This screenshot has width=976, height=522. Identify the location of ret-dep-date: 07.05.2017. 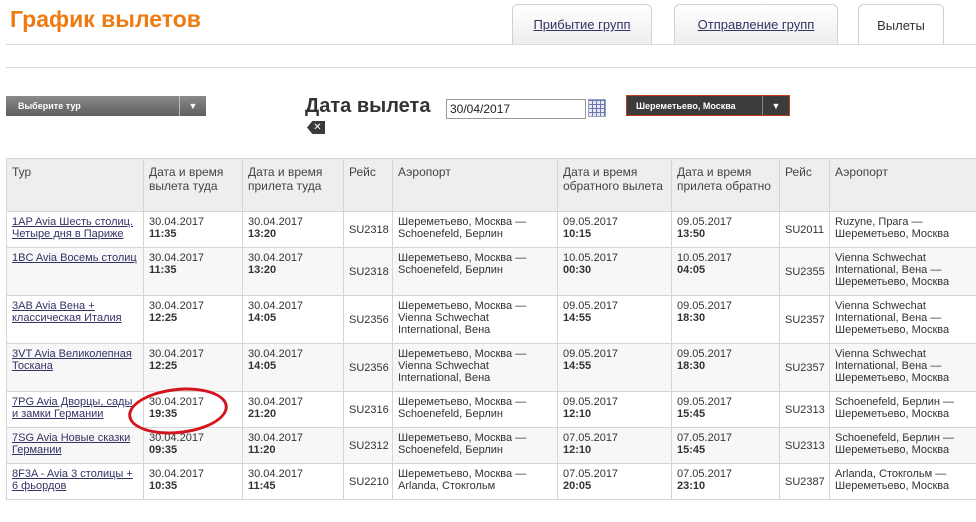
(591, 474).